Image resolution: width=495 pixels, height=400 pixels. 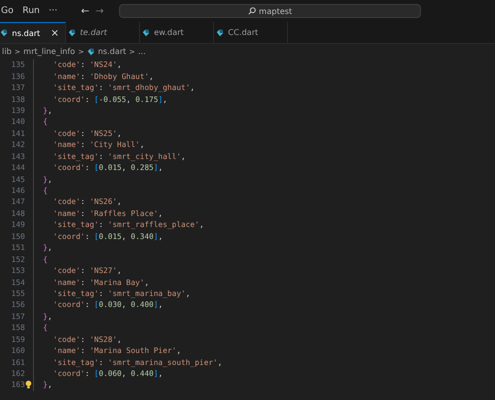 What do you see at coordinates (252, 11) in the screenshot?
I see `search-icon` at bounding box center [252, 11].